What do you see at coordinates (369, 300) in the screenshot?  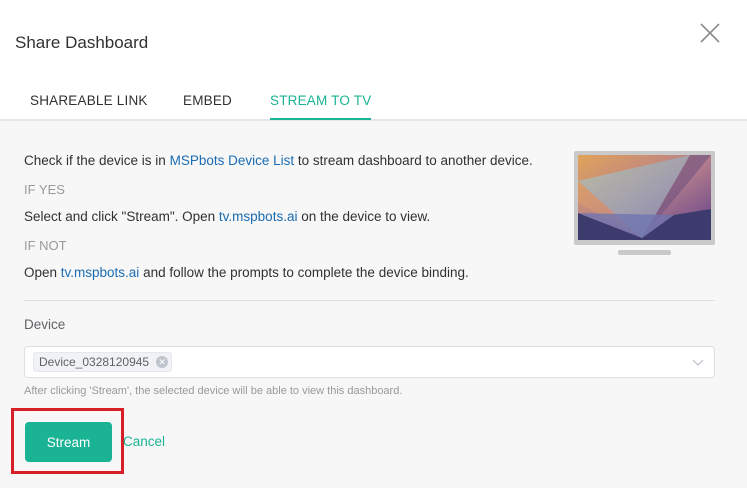 I see `section-divider` at bounding box center [369, 300].